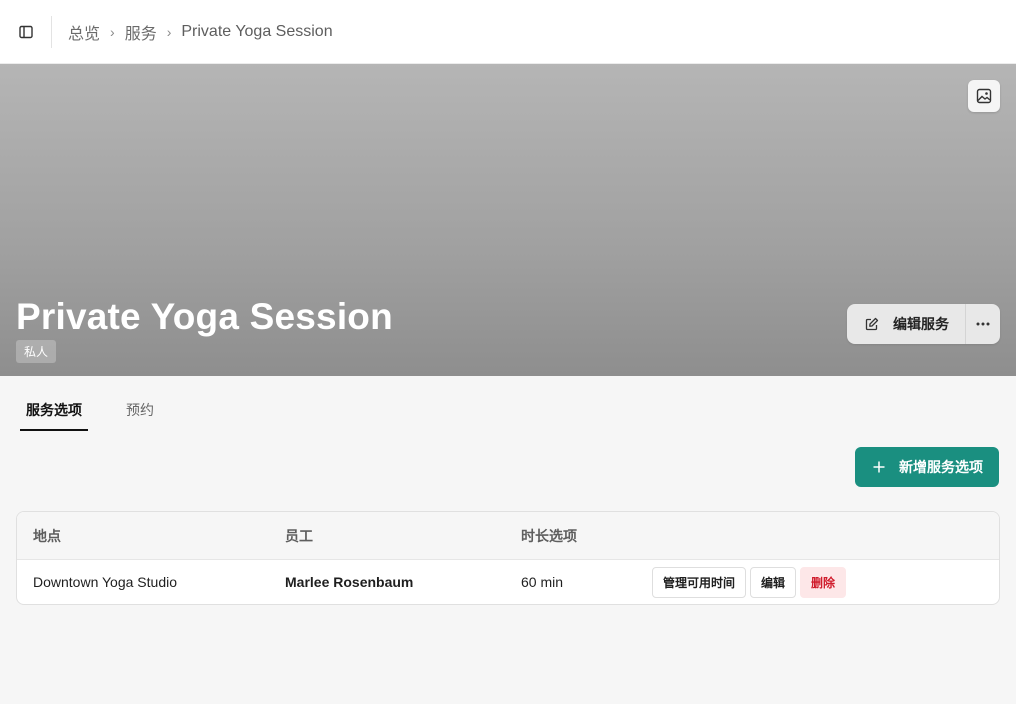 The image size is (1016, 704). What do you see at coordinates (54, 414) in the screenshot?
I see `tab-service-options: 服务选项` at bounding box center [54, 414].